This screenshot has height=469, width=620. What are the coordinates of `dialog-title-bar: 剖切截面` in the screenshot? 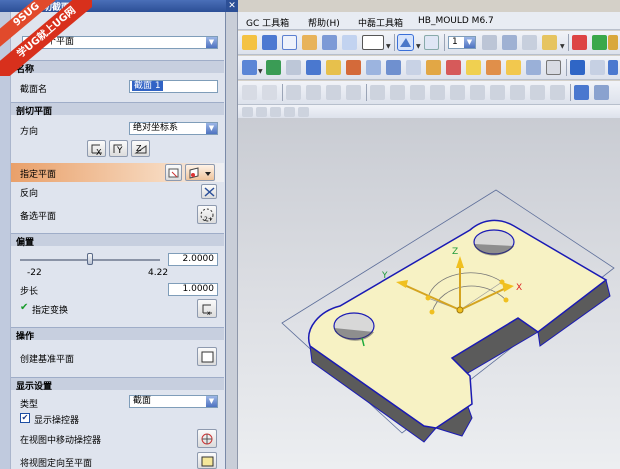 It's located at (113, 6).